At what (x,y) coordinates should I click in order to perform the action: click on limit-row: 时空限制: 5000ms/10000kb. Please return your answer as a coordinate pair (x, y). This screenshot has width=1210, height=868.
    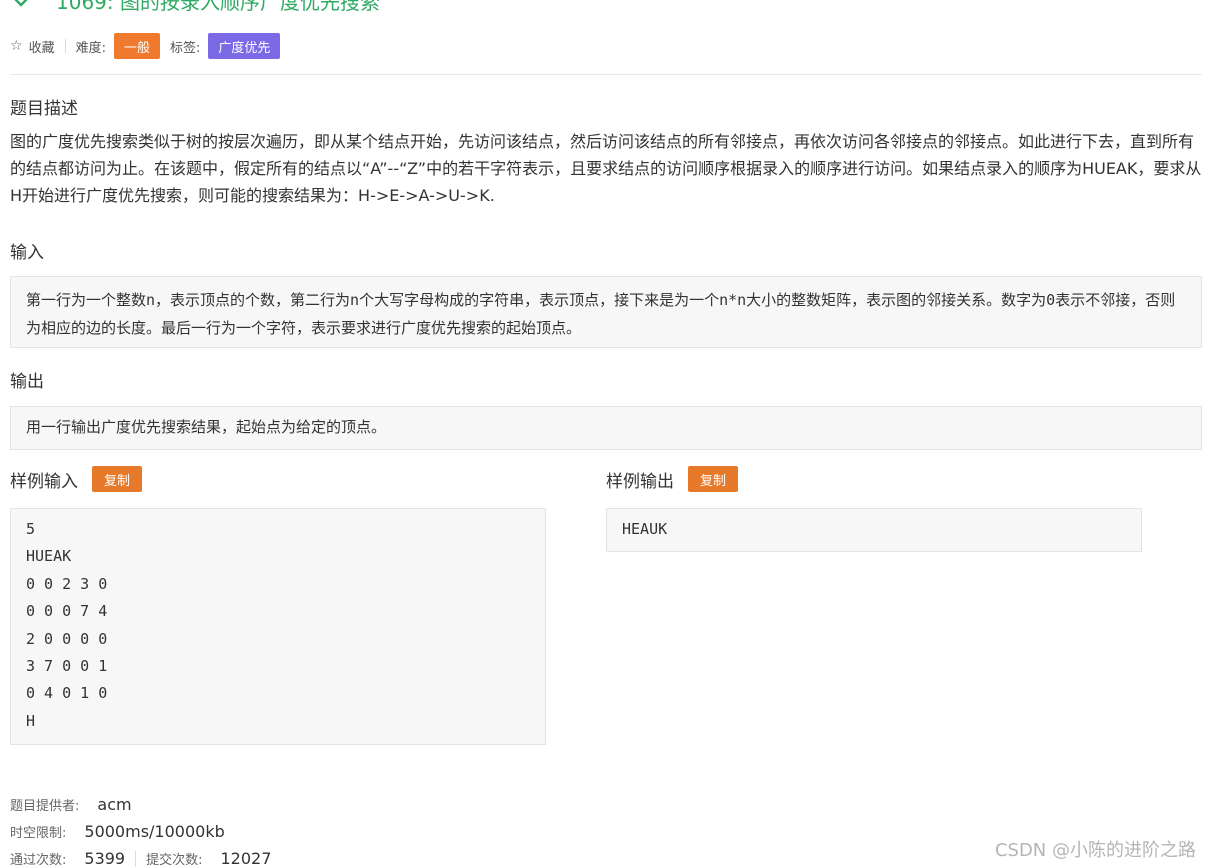
    Looking at the image, I should click on (117, 831).